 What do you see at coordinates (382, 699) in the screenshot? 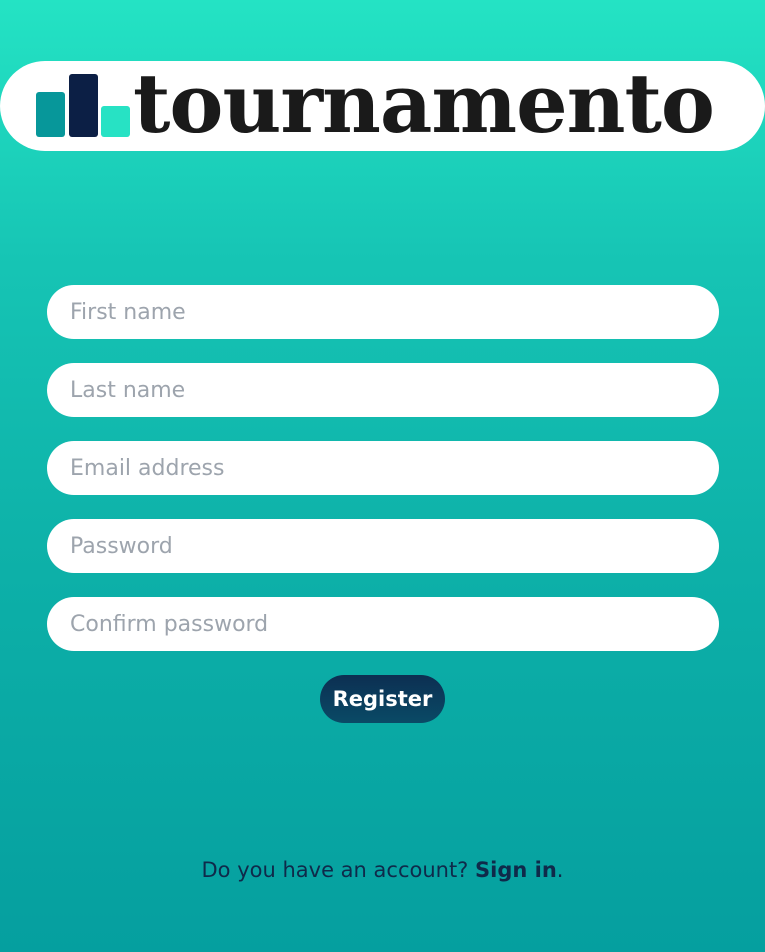
I see `register-button: Register` at bounding box center [382, 699].